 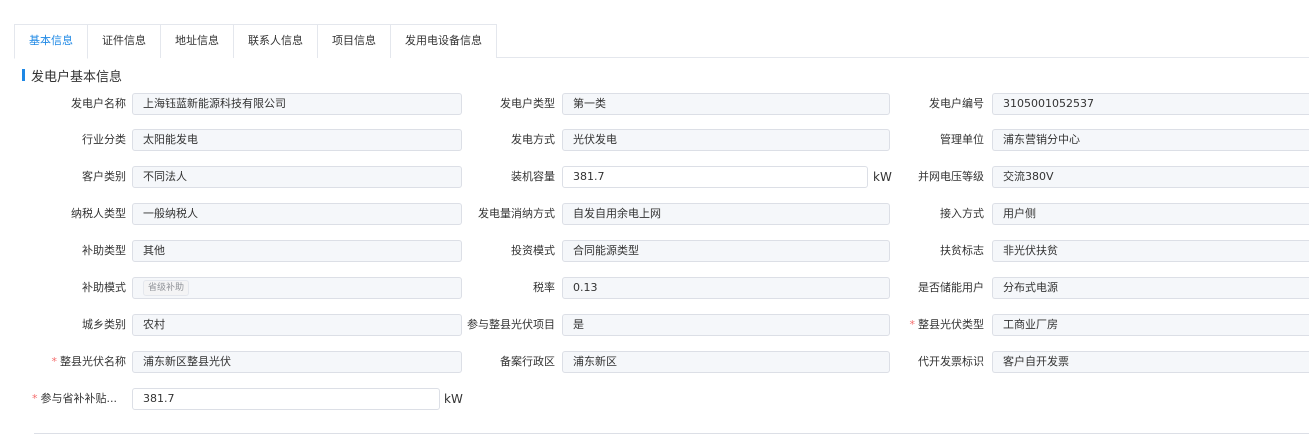 What do you see at coordinates (654, 399) in the screenshot?
I see `form-row: * 参与省补补贴... 381.7 kW` at bounding box center [654, 399].